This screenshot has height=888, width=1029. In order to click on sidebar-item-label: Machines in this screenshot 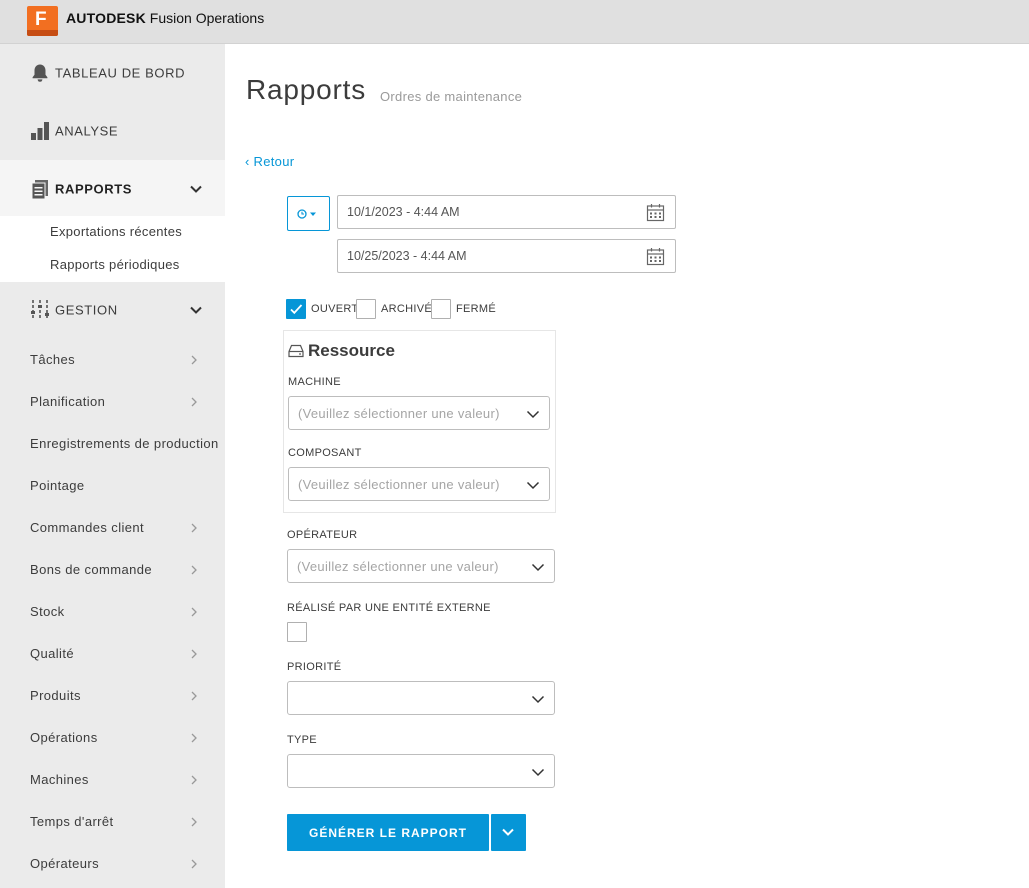, I will do `click(59, 779)`.